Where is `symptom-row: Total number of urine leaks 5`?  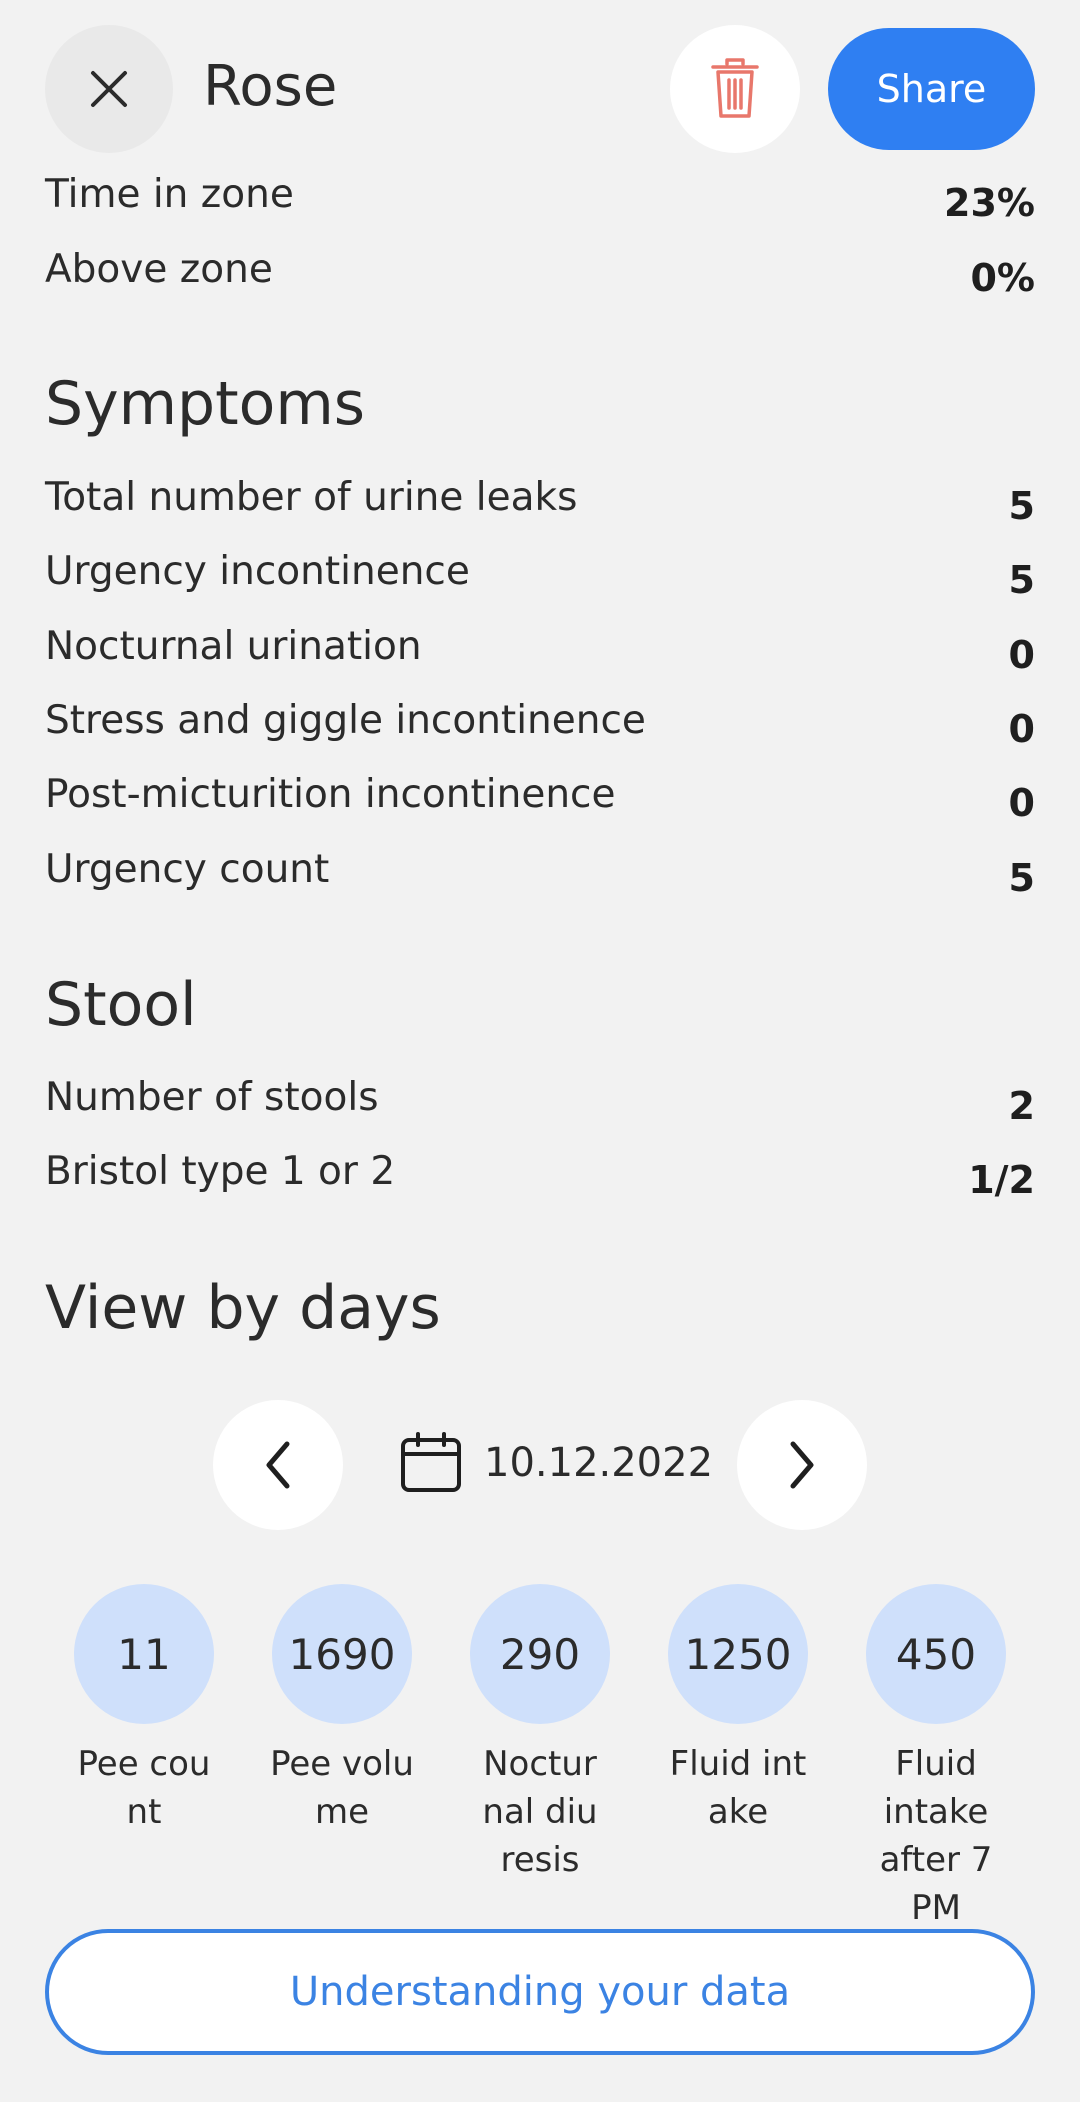
symptom-row: Total number of urine leaks 5 is located at coordinates (540, 498).